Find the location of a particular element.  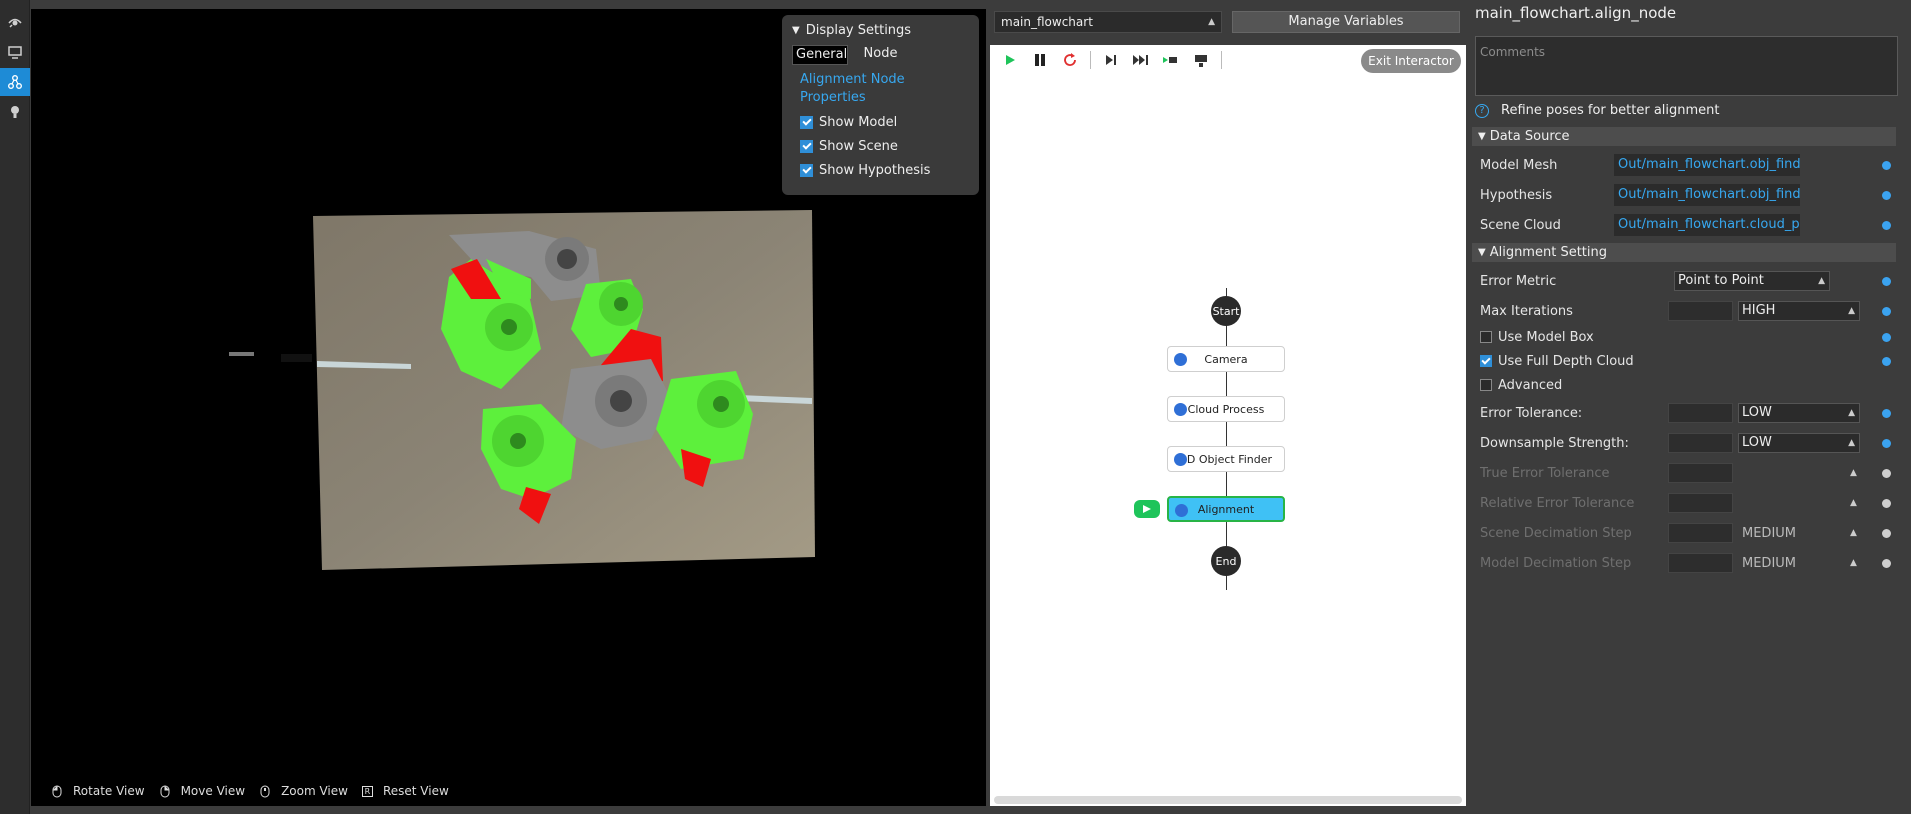

play-icon is located at coordinates (1010, 60).